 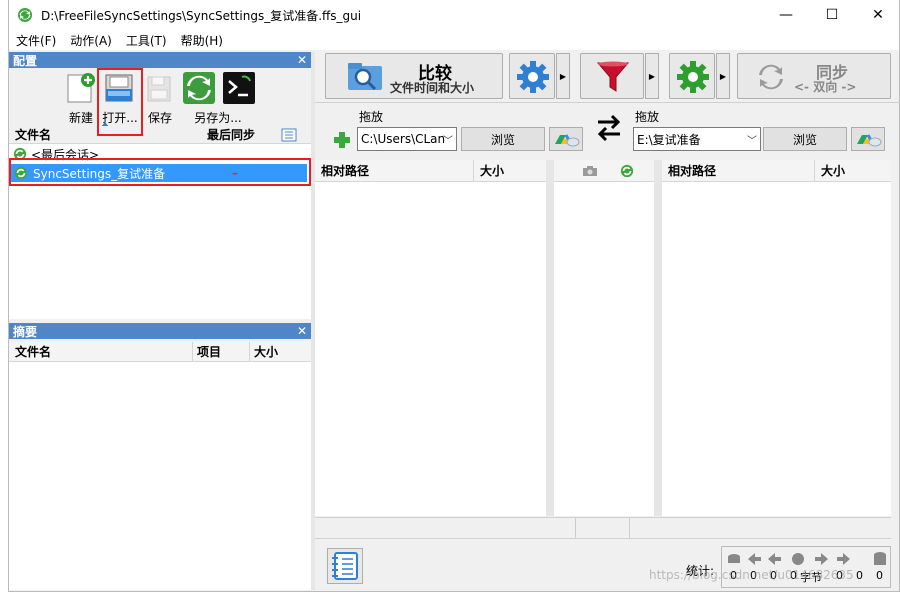 What do you see at coordinates (159, 118) in the screenshot?
I see `save-config-label: 保存` at bounding box center [159, 118].